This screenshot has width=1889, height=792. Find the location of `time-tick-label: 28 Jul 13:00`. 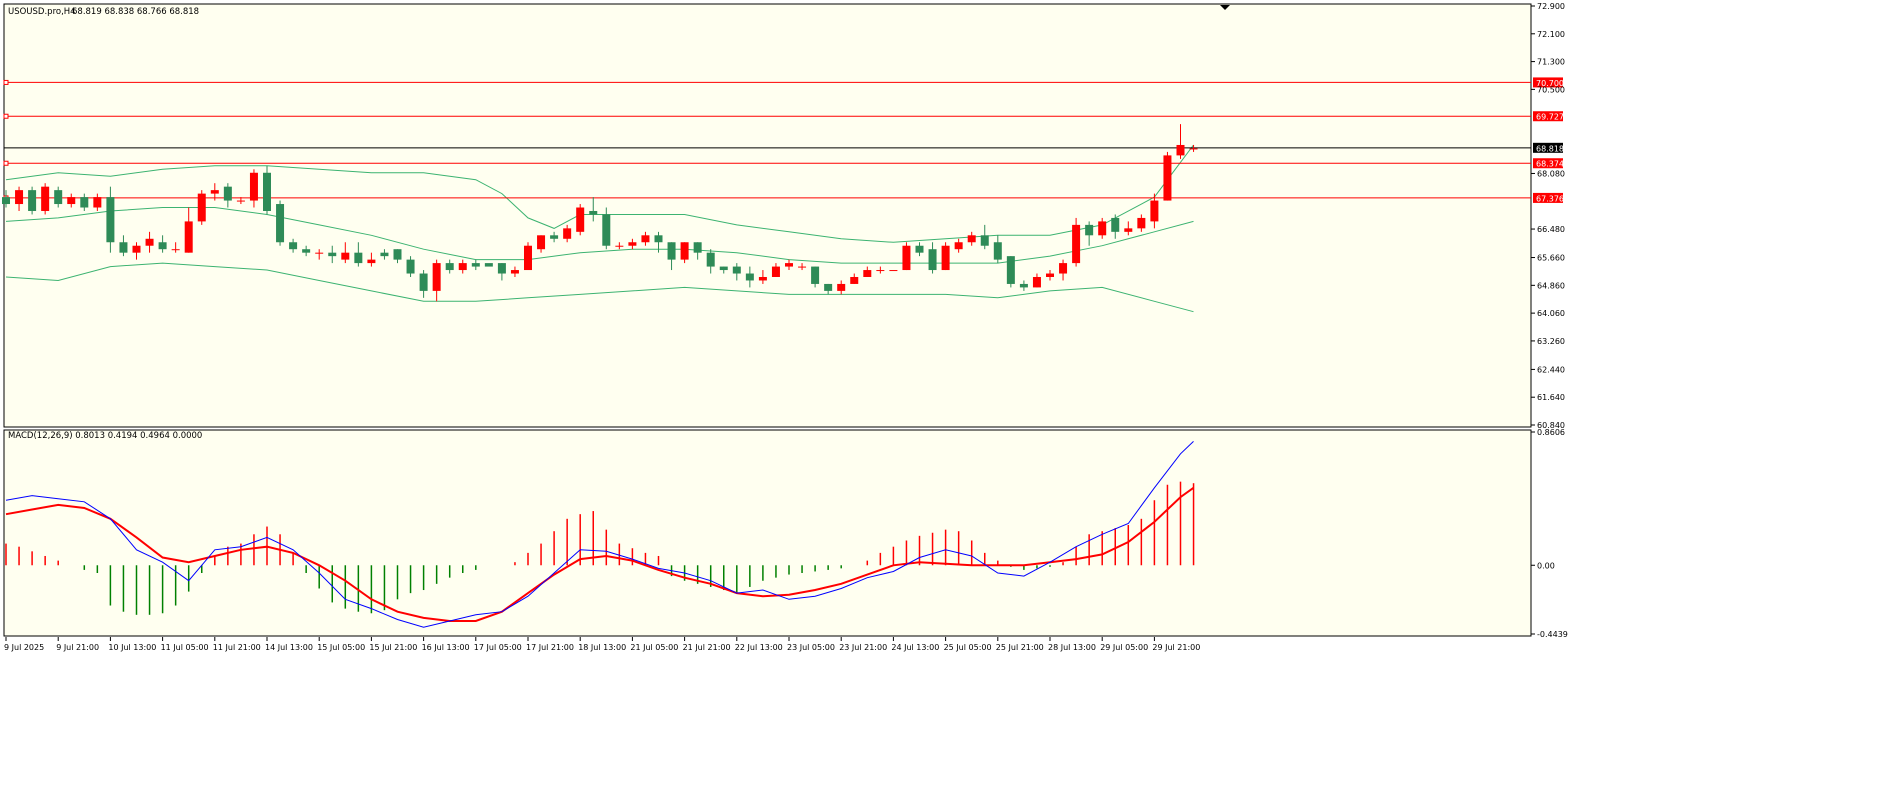

time-tick-label: 28 Jul 13:00 is located at coordinates (1072, 647).